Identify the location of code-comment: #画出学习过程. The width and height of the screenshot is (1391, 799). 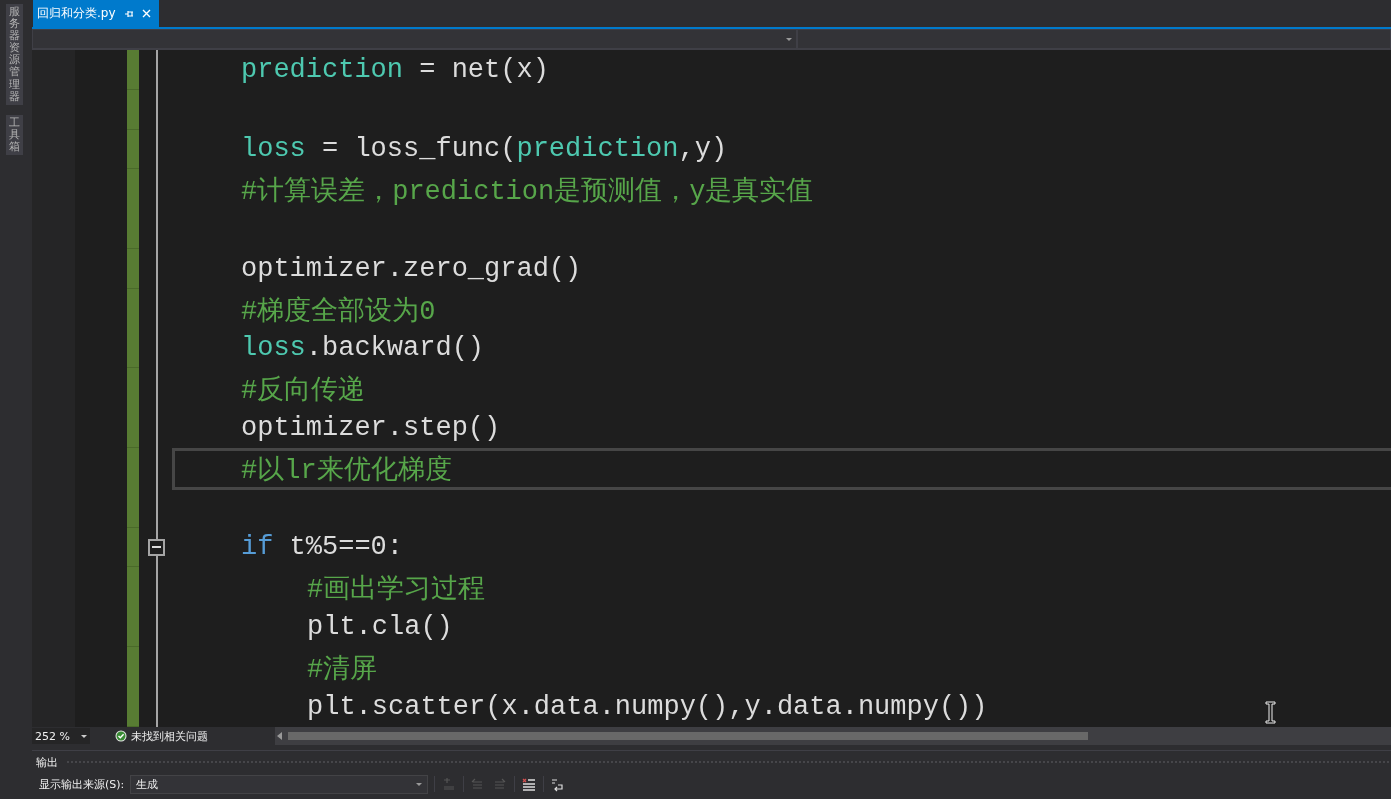
(396, 590).